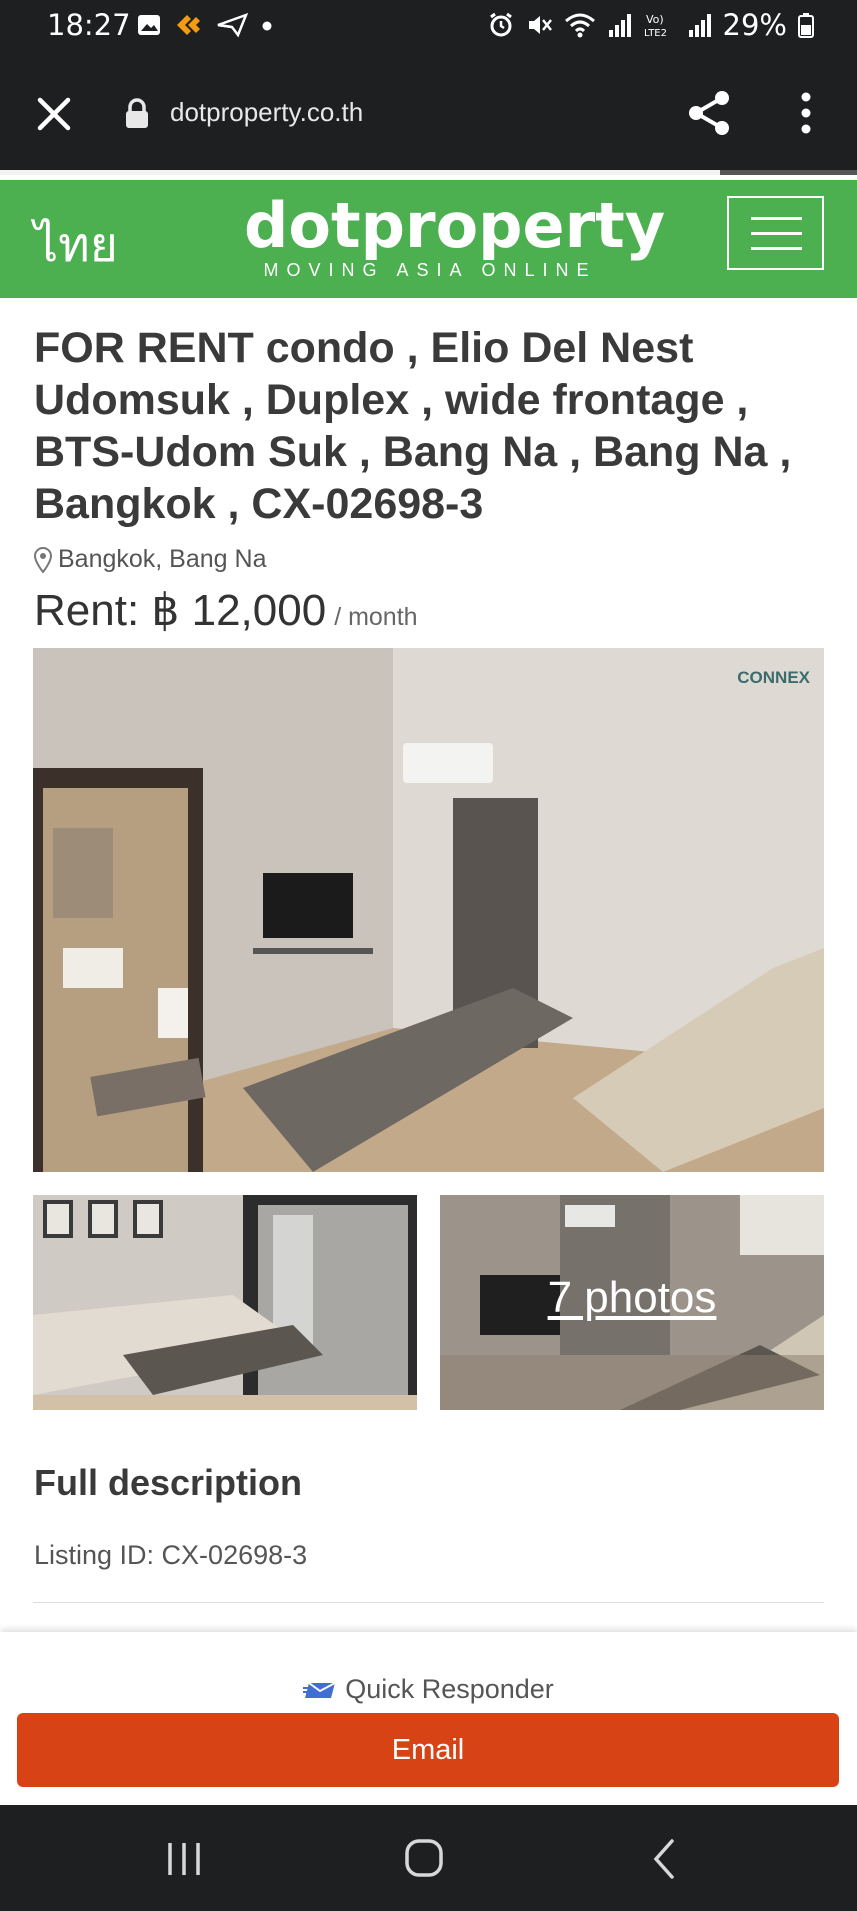 Image resolution: width=857 pixels, height=1911 pixels. What do you see at coordinates (171, 1555) in the screenshot?
I see `listing-id: Listing ID: CX-02698-3` at bounding box center [171, 1555].